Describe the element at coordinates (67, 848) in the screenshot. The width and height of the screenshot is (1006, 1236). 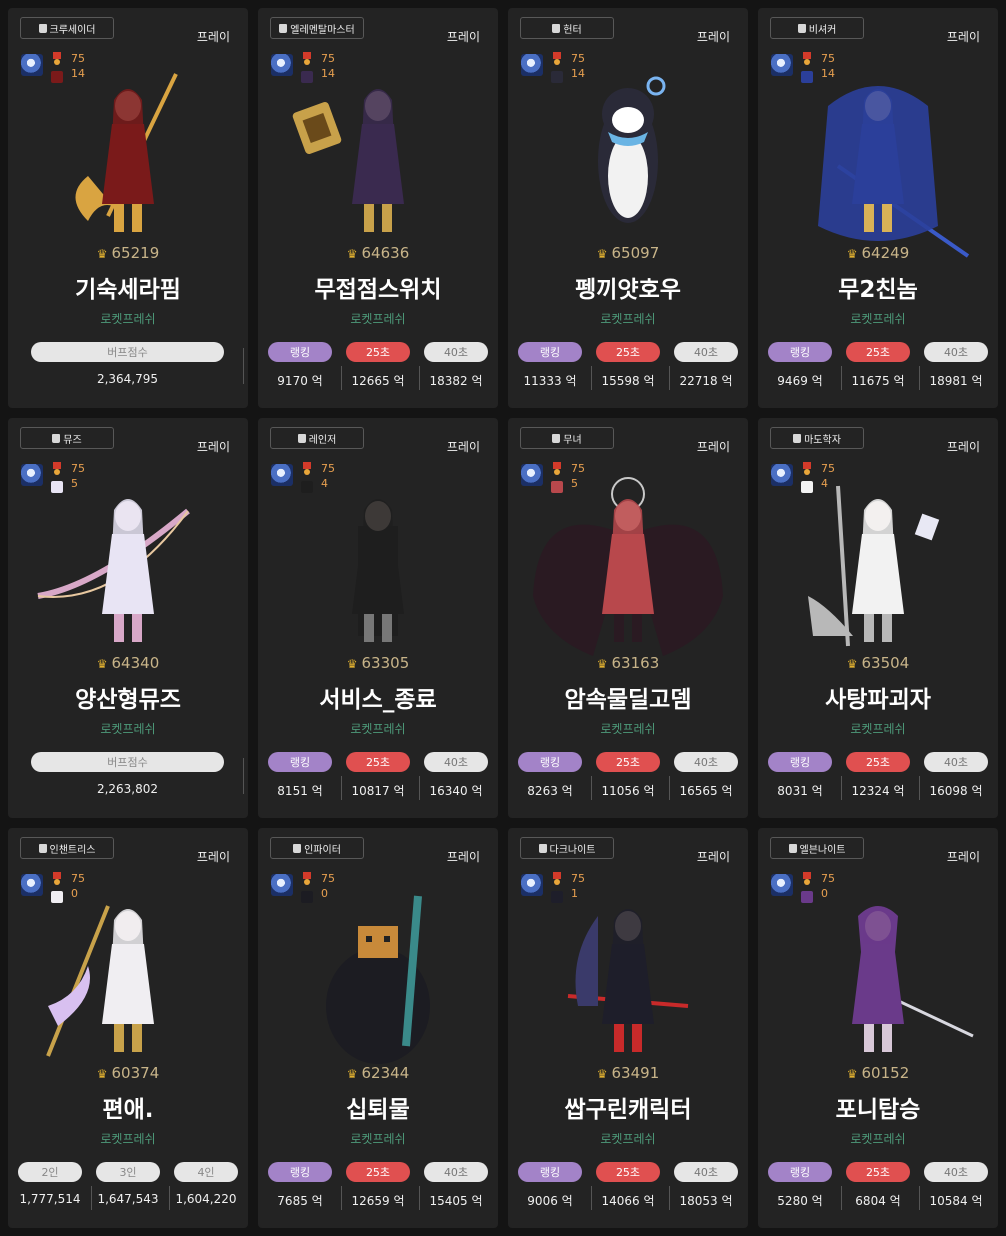
I see `job-badge: 인챈트리스` at that location.